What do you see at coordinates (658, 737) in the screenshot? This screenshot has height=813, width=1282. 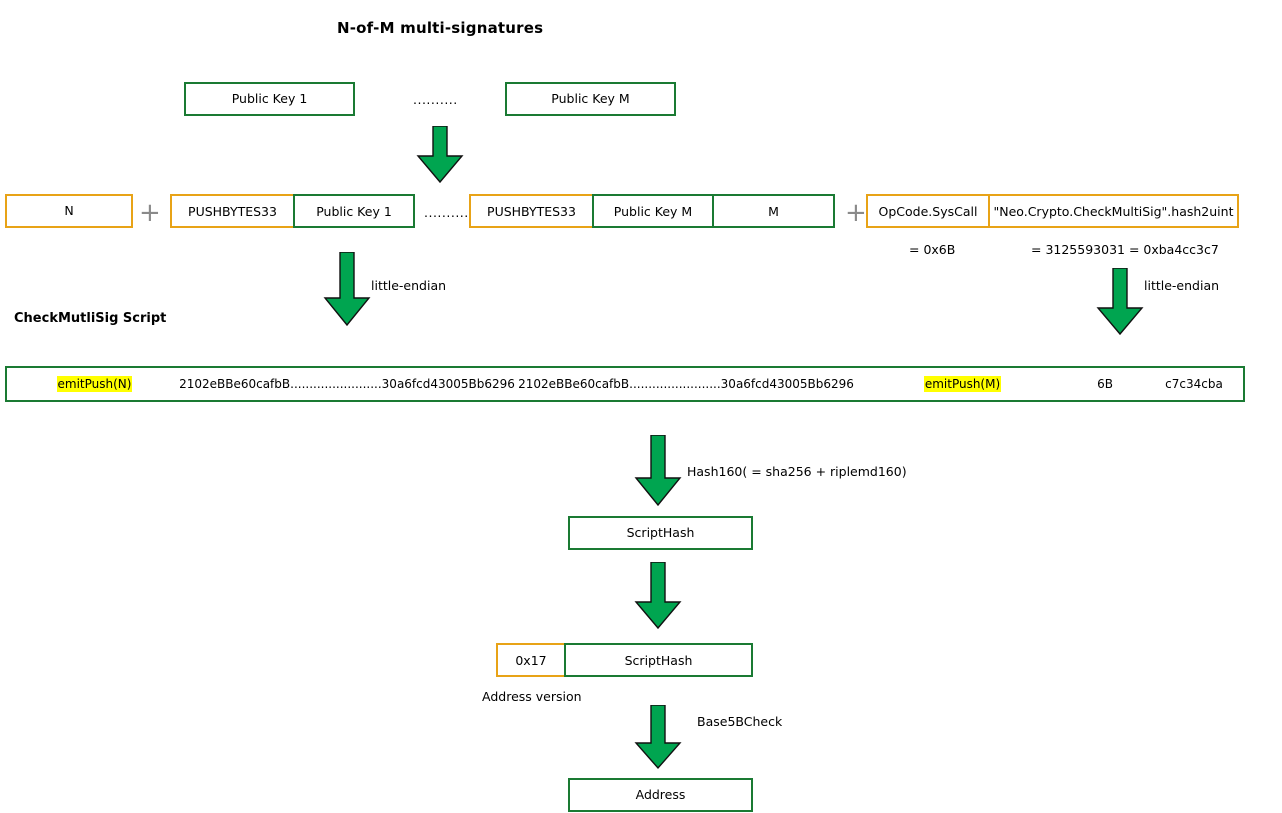 I see `down-arrow-icon-base58` at bounding box center [658, 737].